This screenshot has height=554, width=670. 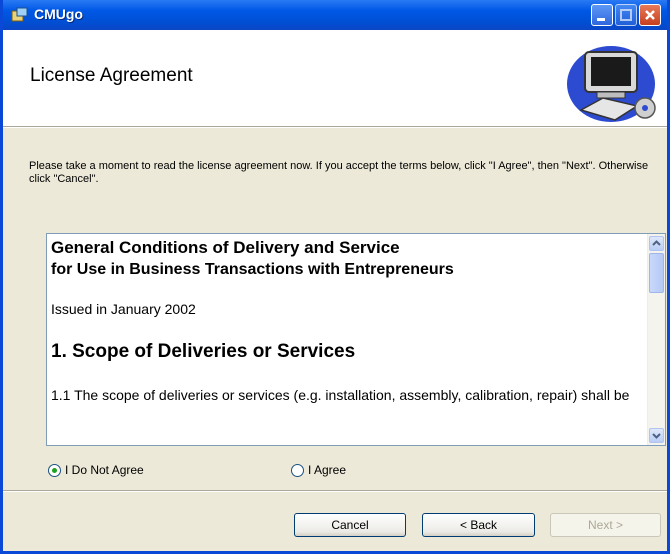 I want to click on computer-icon, so click(x=613, y=85).